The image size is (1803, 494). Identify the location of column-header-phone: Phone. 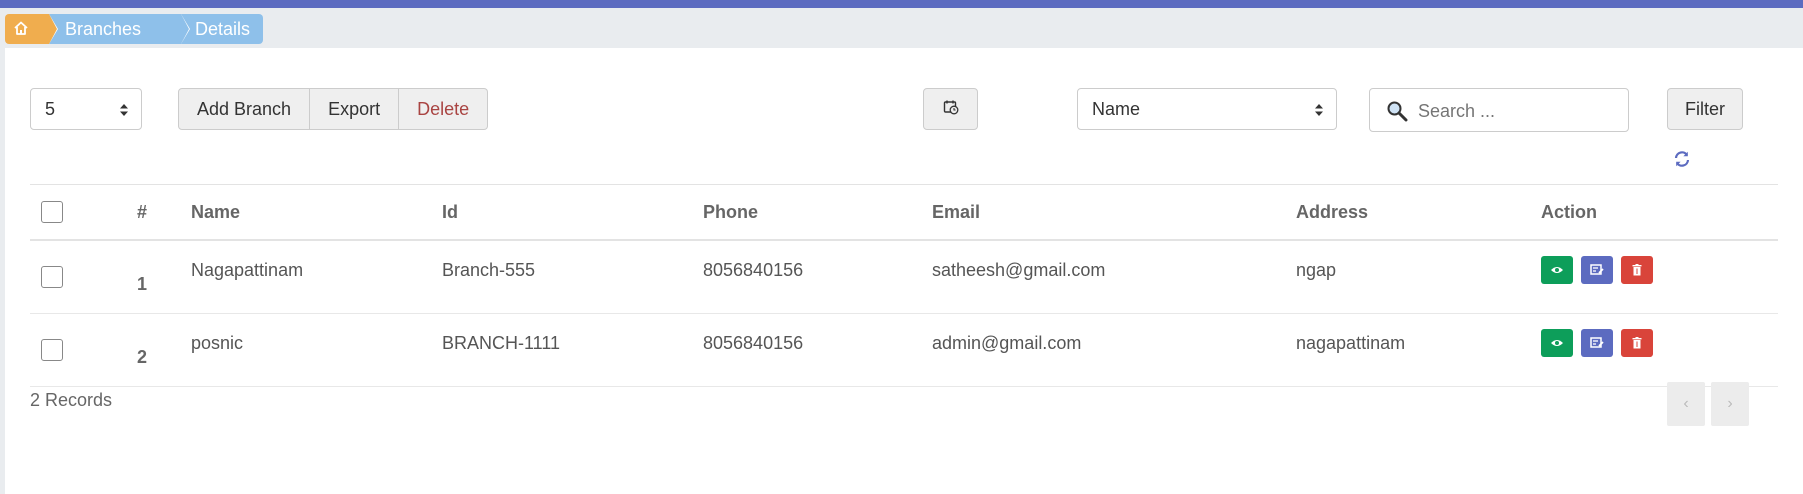
(817, 212).